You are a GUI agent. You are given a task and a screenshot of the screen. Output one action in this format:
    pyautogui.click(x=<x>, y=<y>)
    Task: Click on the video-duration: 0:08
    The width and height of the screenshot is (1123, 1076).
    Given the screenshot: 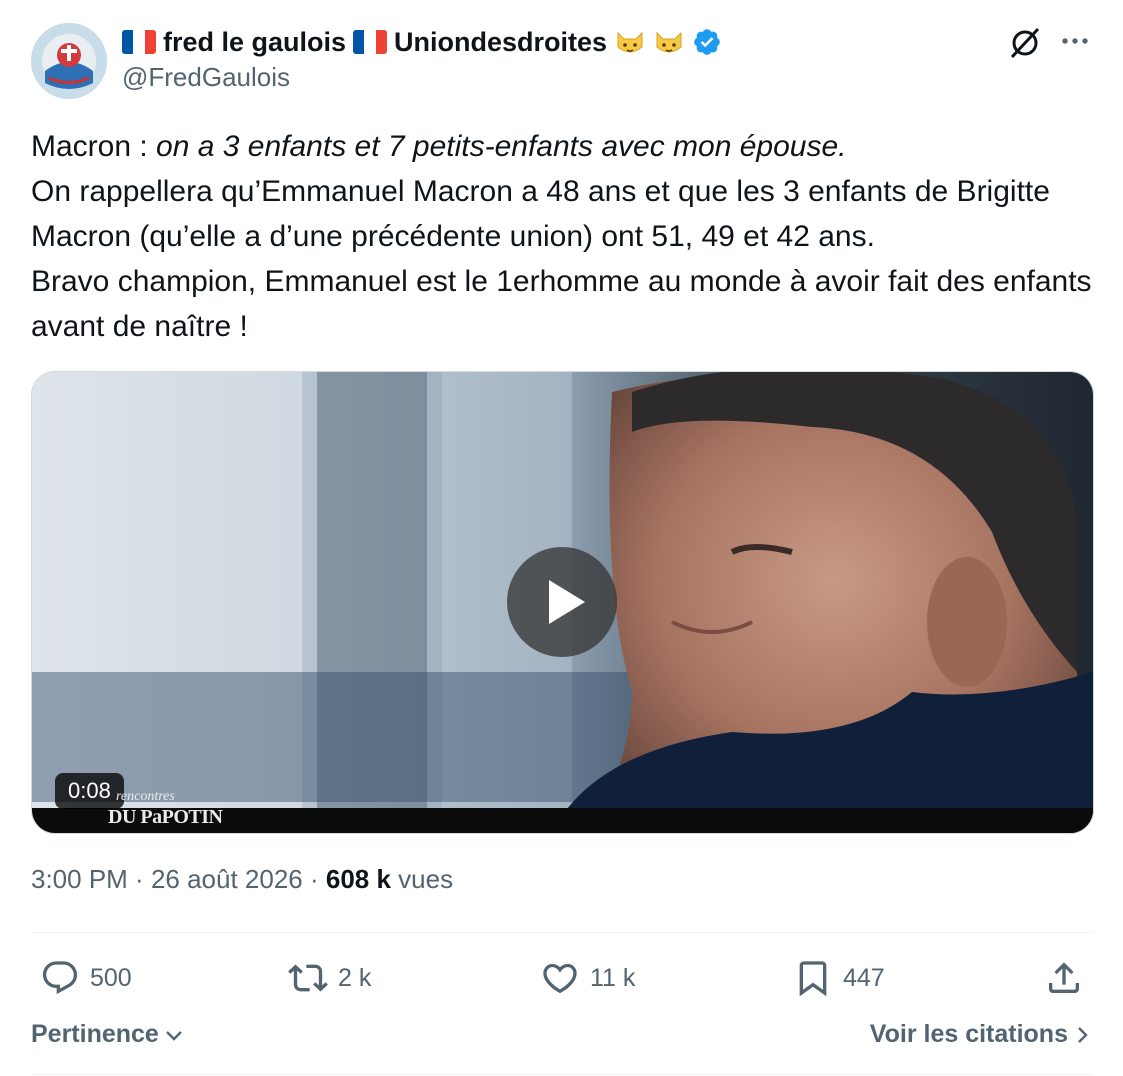 What is the action you would take?
    pyautogui.click(x=89, y=791)
    